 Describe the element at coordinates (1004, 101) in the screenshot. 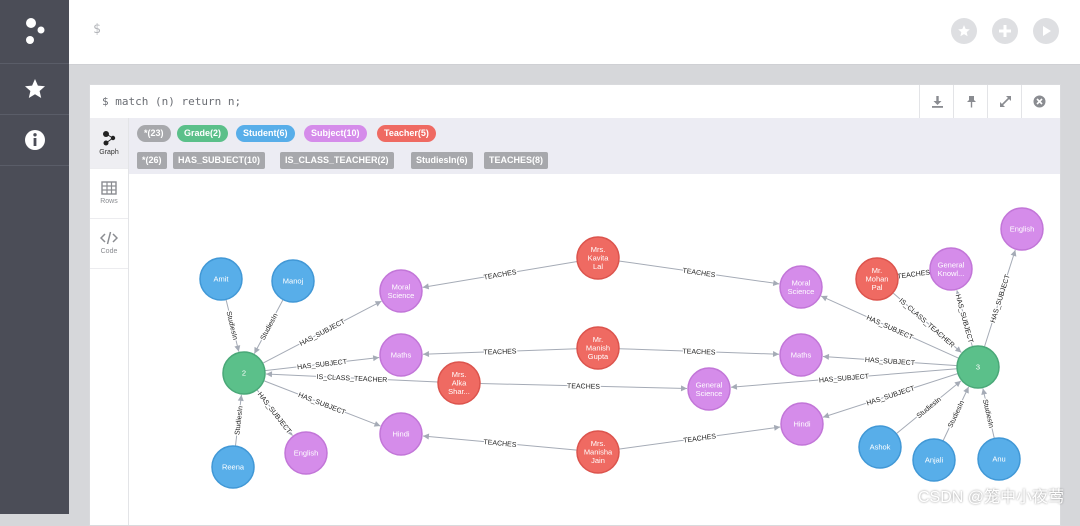

I see `fullscreen-button` at that location.